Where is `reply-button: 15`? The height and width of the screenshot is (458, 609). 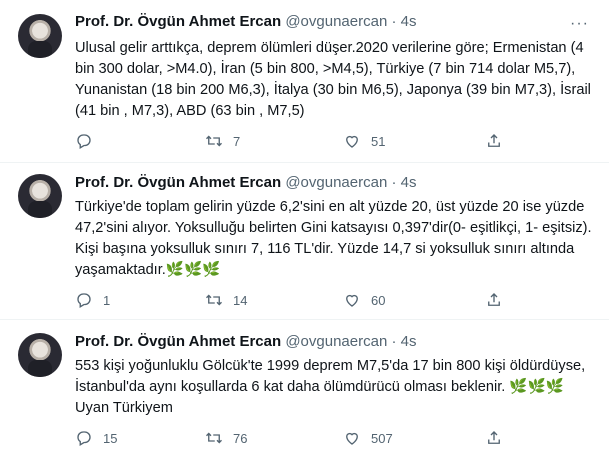
reply-button: 15 is located at coordinates (96, 438).